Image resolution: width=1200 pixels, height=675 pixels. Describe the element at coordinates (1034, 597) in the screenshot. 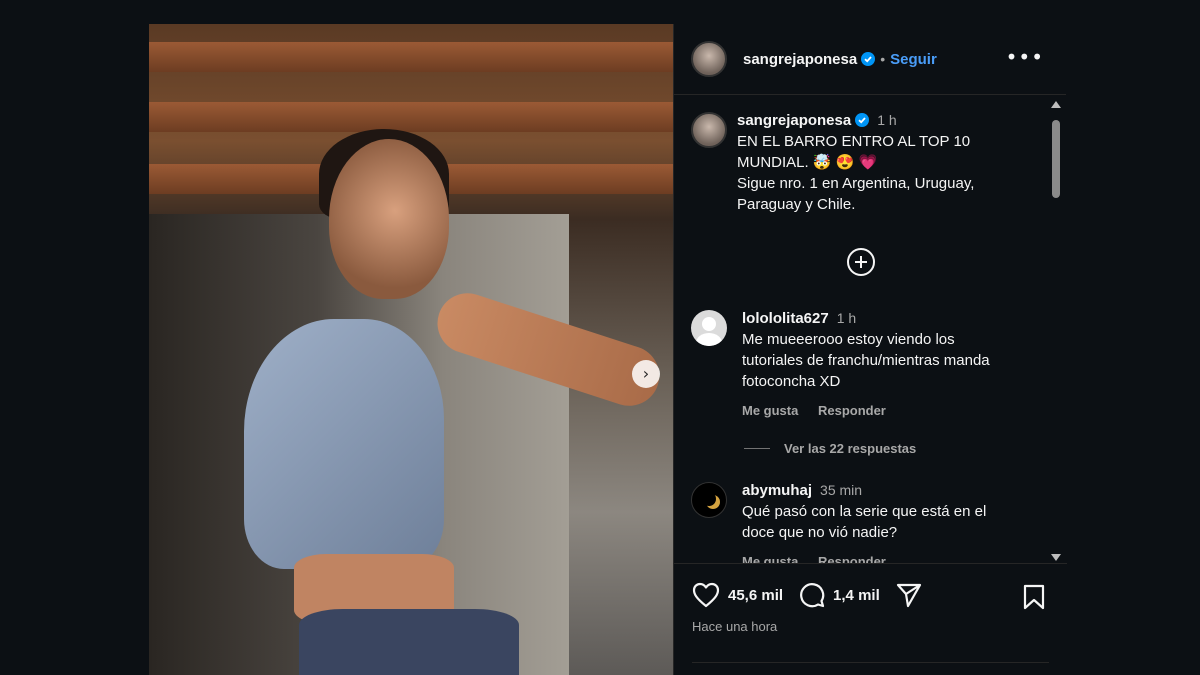

I see `bookmark-icon` at that location.